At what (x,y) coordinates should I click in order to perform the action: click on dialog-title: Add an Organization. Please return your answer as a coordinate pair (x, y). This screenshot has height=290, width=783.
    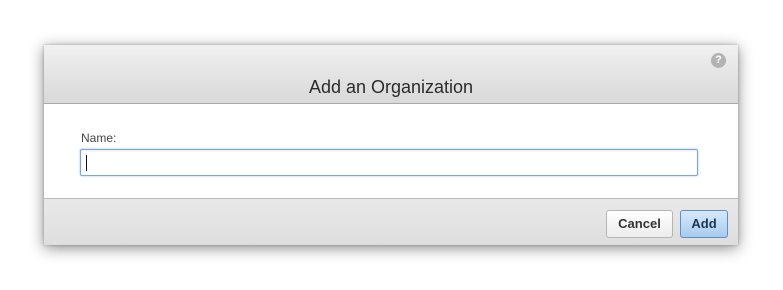
    Looking at the image, I should click on (391, 87).